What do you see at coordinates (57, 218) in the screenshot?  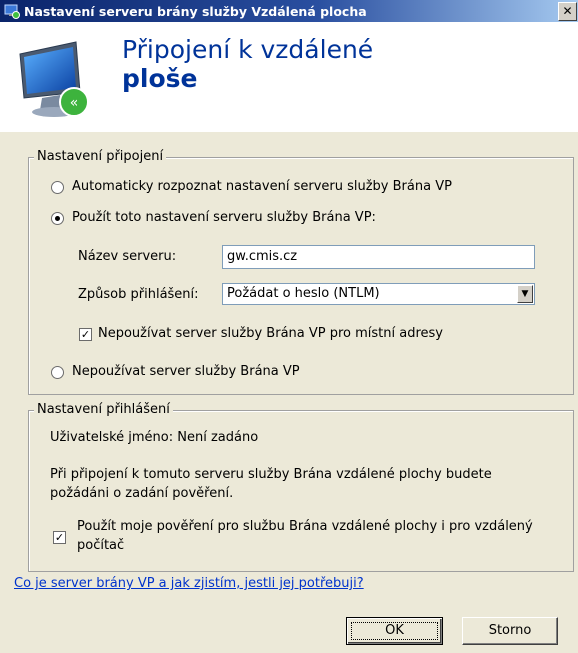 I see `radio-use-settings` at bounding box center [57, 218].